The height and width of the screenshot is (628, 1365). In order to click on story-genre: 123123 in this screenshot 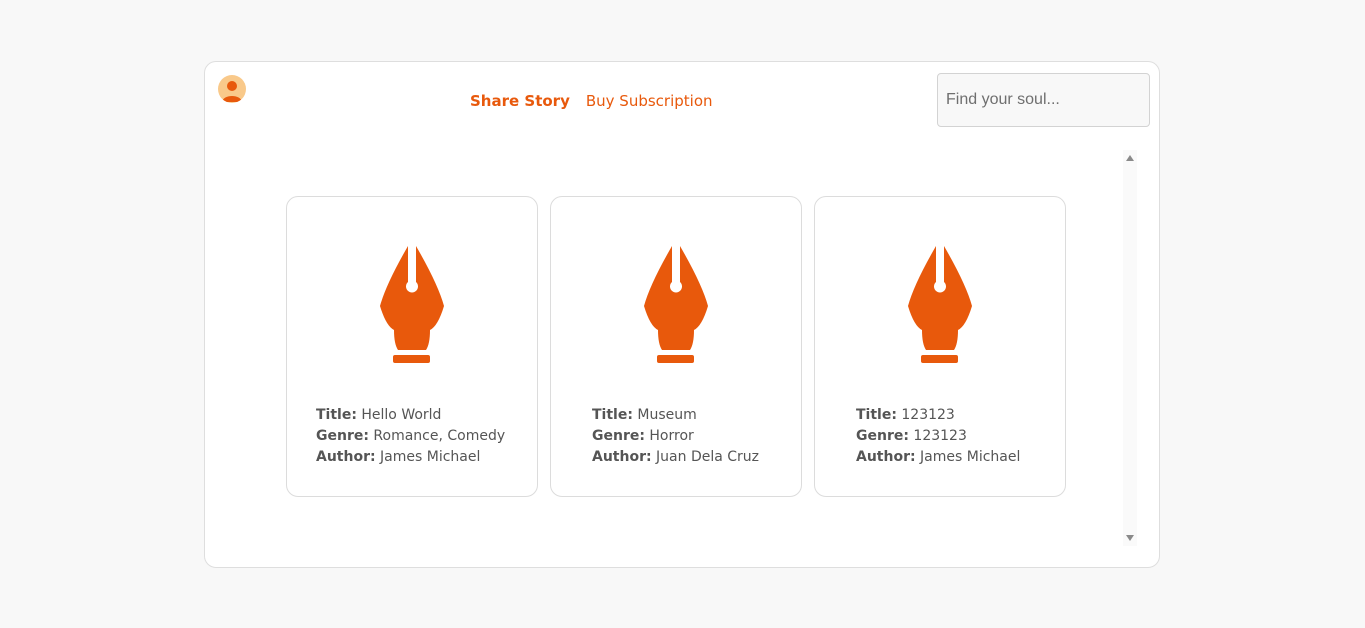, I will do `click(940, 436)`.